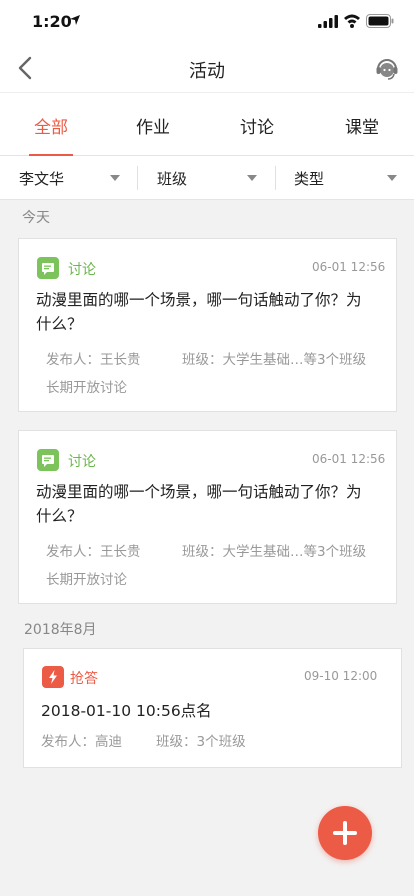  I want to click on activity-title: 2018-01-10 10:56点名, so click(126, 711).